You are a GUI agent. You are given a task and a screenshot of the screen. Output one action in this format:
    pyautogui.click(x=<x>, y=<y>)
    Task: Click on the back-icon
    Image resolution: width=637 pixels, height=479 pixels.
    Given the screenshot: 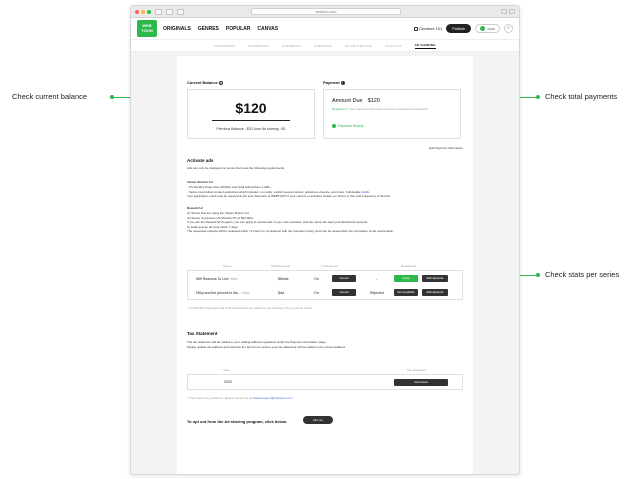 What is the action you would take?
    pyautogui.click(x=169, y=11)
    